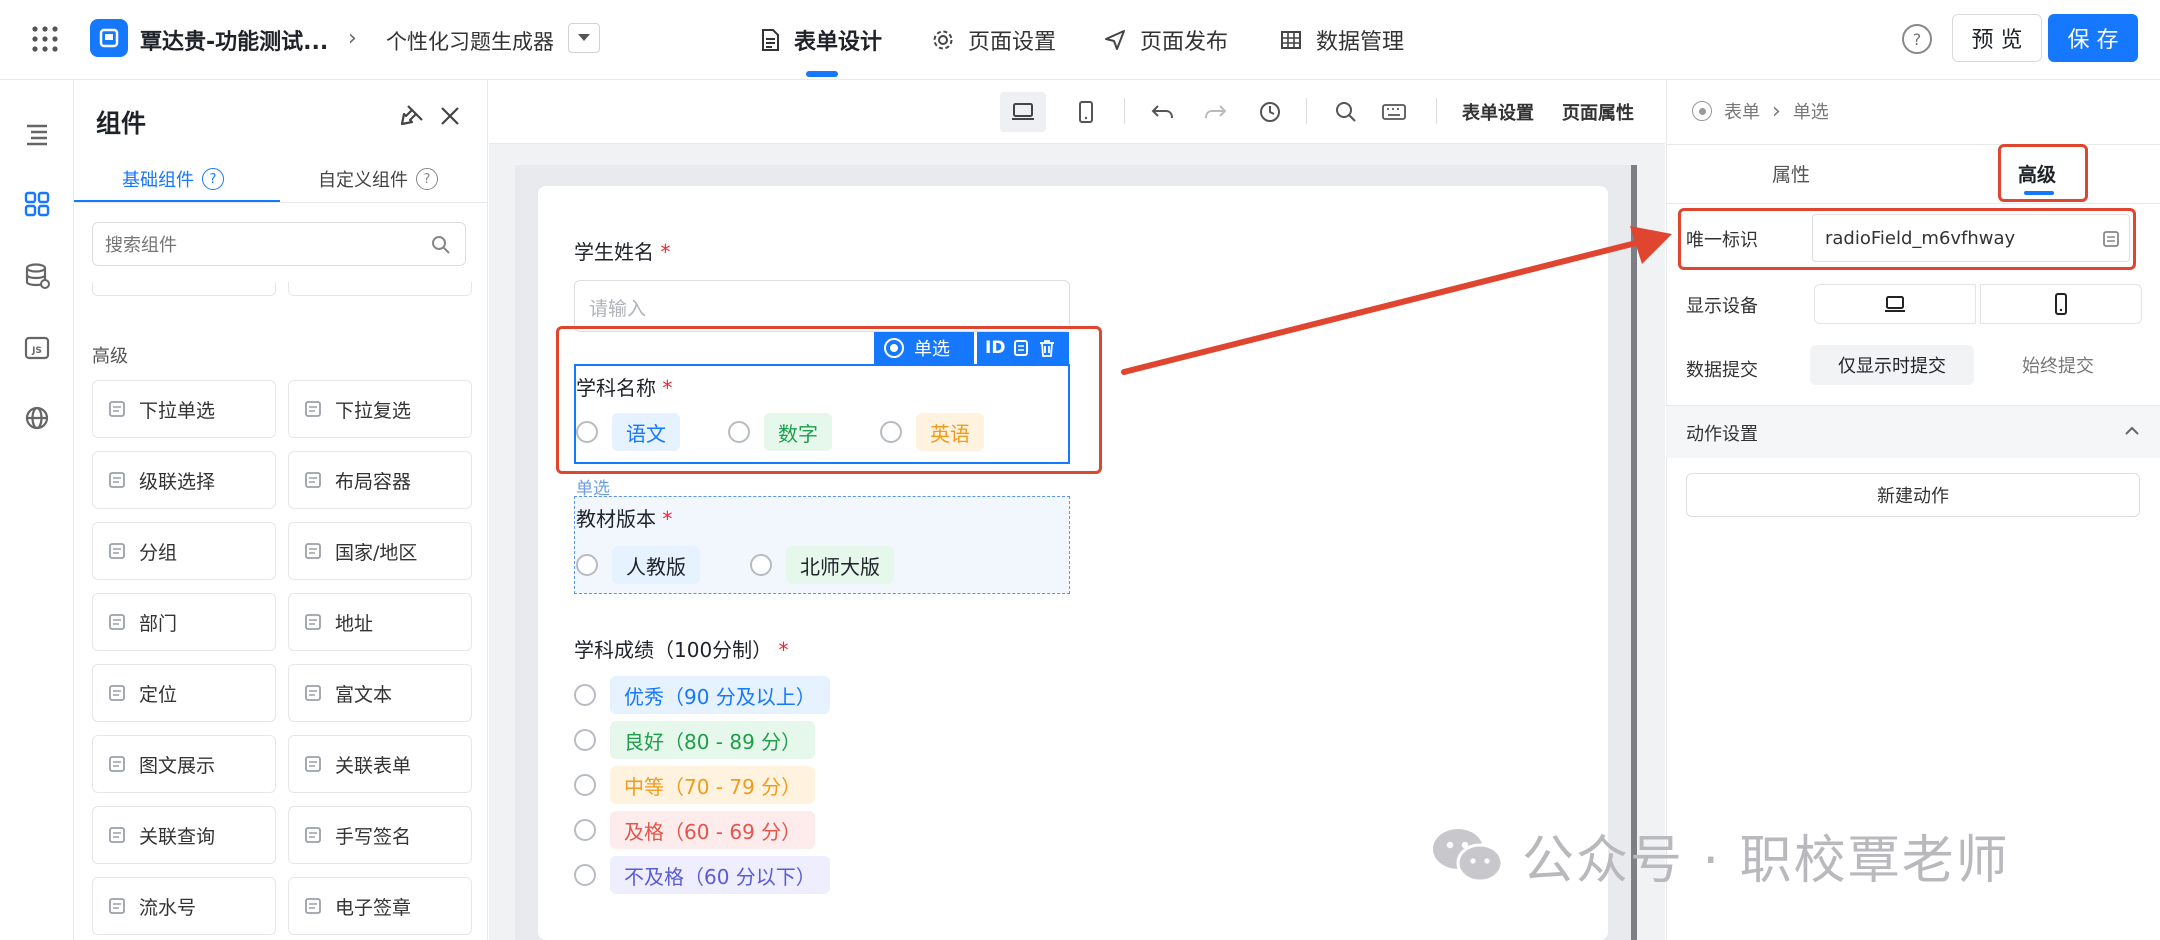 This screenshot has height=940, width=2160. What do you see at coordinates (2058, 365) in the screenshot?
I see `submit-always-option: 始终提交` at bounding box center [2058, 365].